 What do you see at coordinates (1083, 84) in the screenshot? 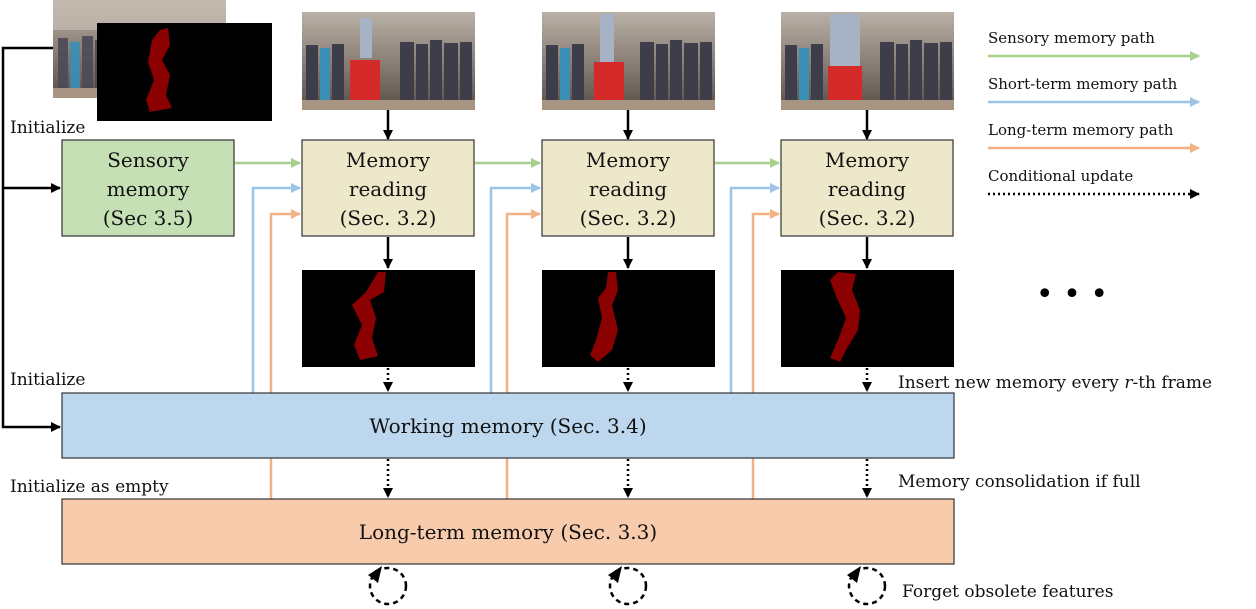
I see `legend-short-term-label: Short-term memory path` at bounding box center [1083, 84].